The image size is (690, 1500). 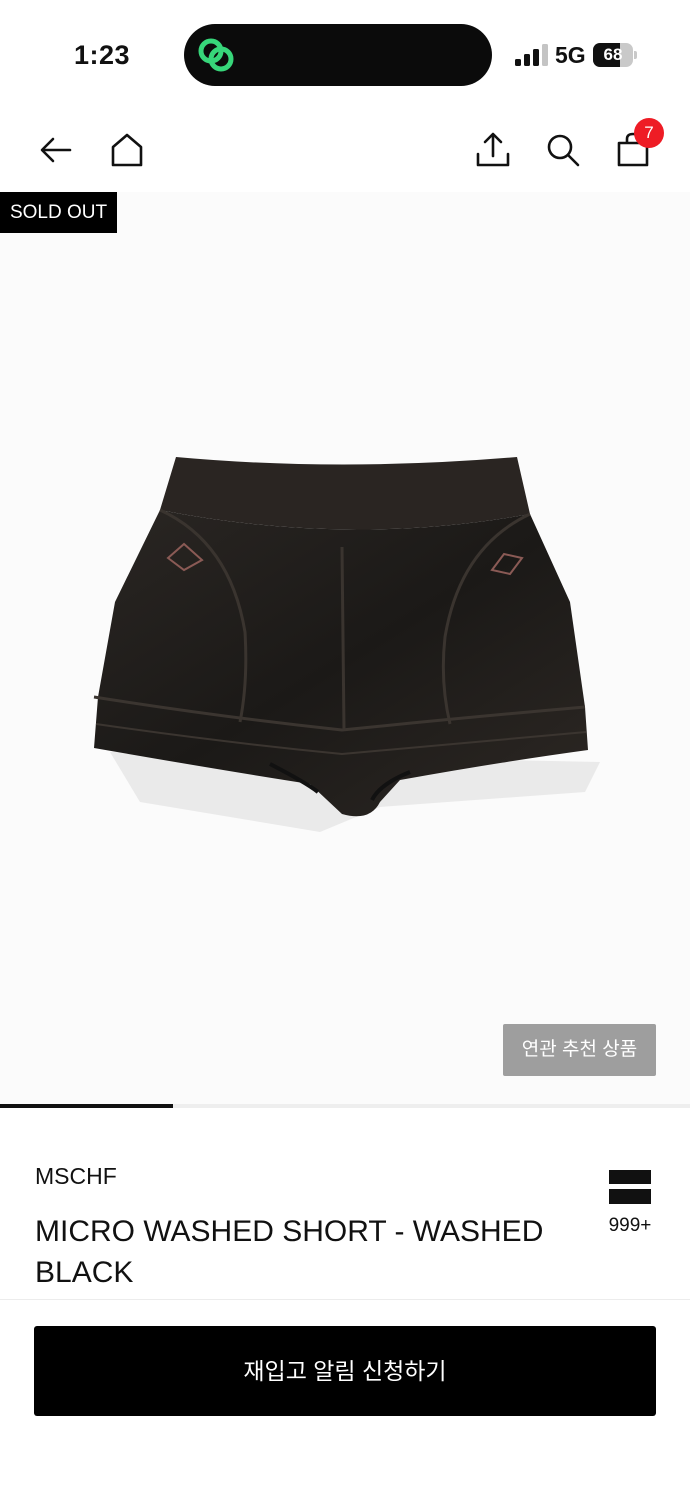 I want to click on arrow-left-icon, so click(x=56, y=150).